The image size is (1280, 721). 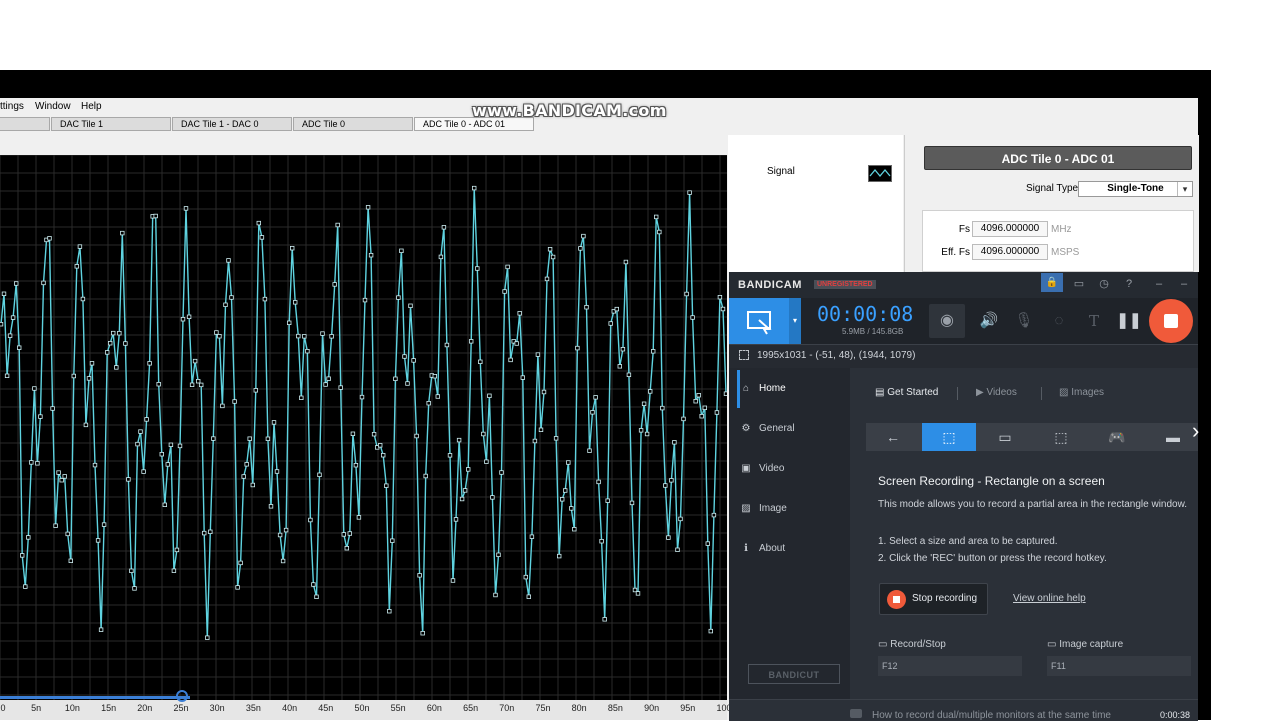 What do you see at coordinates (1159, 284) in the screenshot?
I see `minimize-icon: –` at bounding box center [1159, 284].